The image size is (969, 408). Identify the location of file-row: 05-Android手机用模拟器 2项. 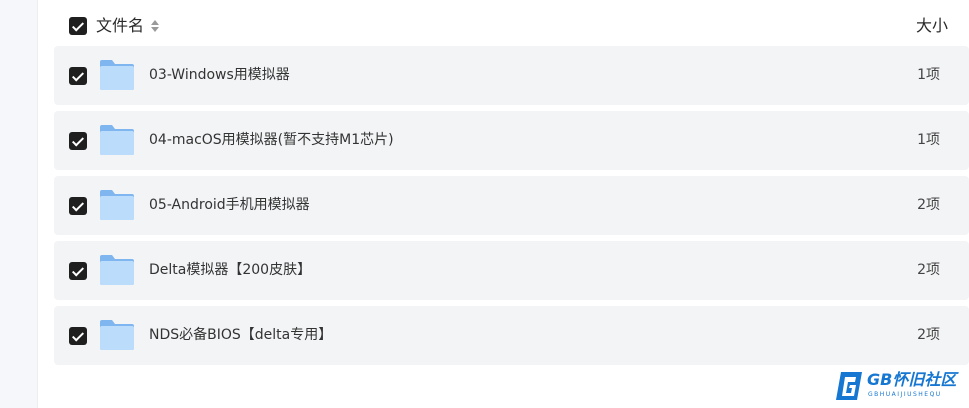
(511, 205).